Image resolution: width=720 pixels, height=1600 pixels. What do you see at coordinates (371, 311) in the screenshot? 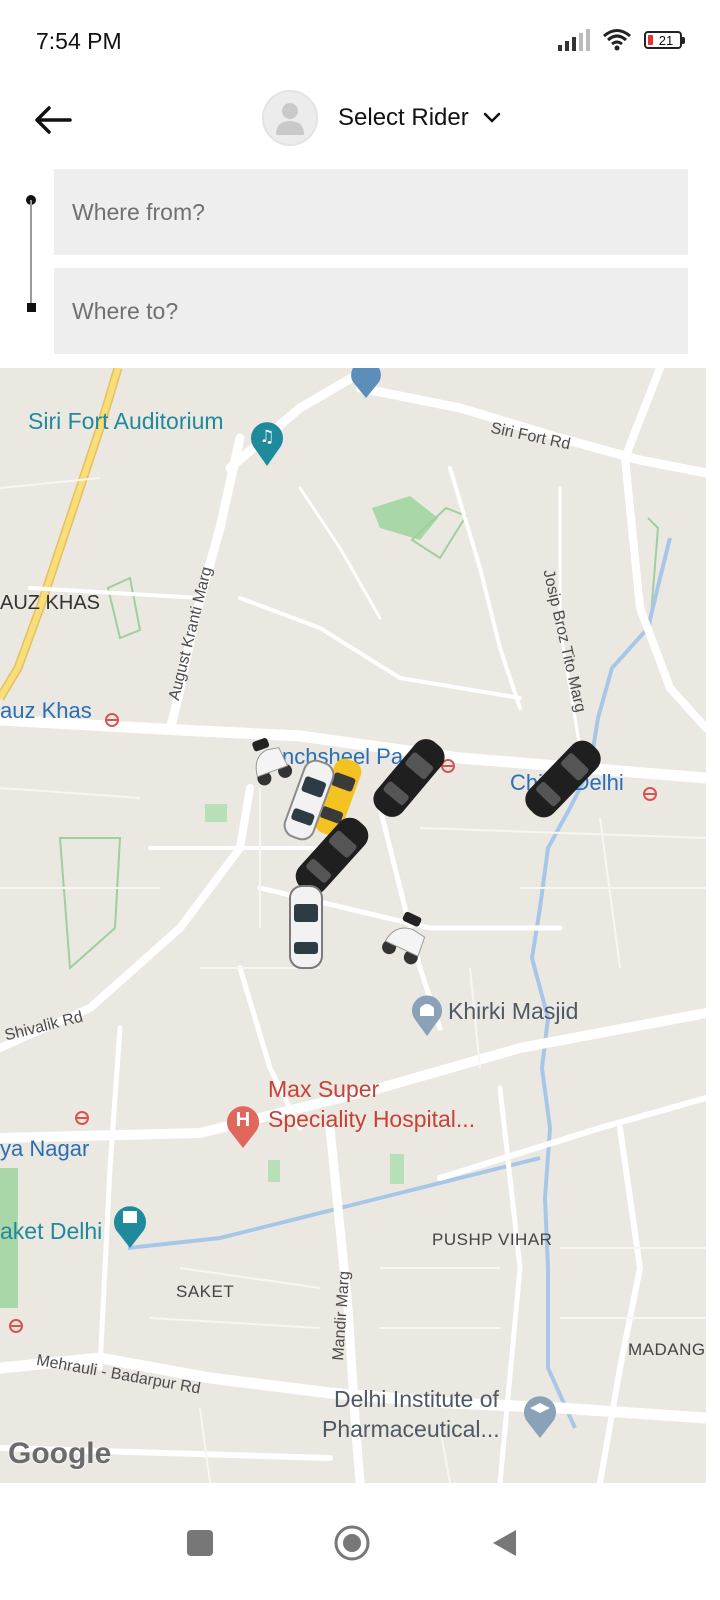
I see `where-to-input` at bounding box center [371, 311].